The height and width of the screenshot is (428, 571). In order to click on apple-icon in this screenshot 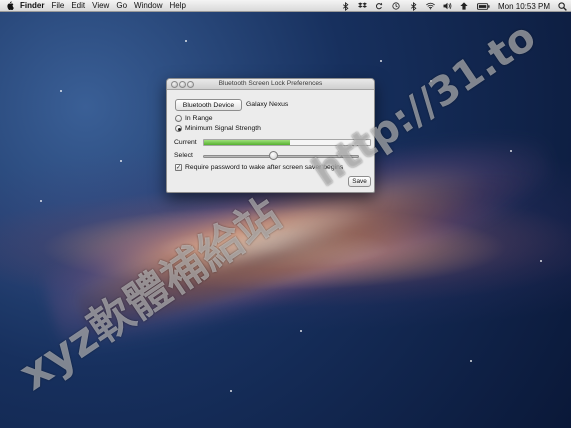, I will do `click(10, 5)`.